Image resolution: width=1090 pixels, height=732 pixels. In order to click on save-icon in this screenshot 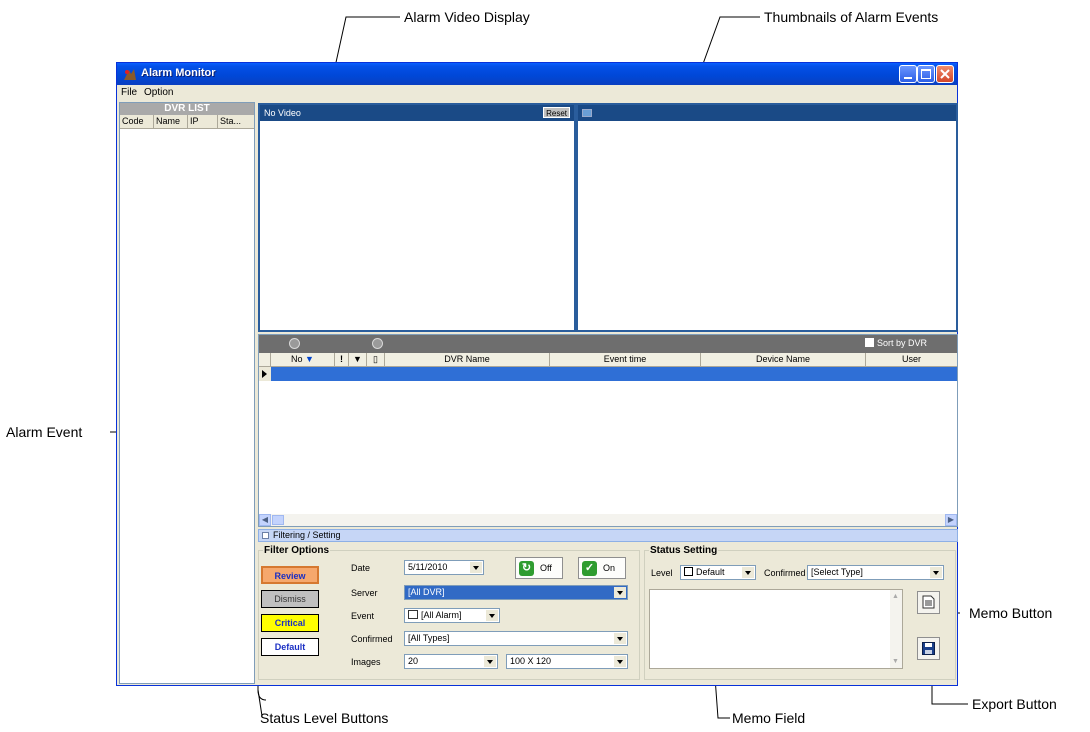, I will do `click(928, 648)`.